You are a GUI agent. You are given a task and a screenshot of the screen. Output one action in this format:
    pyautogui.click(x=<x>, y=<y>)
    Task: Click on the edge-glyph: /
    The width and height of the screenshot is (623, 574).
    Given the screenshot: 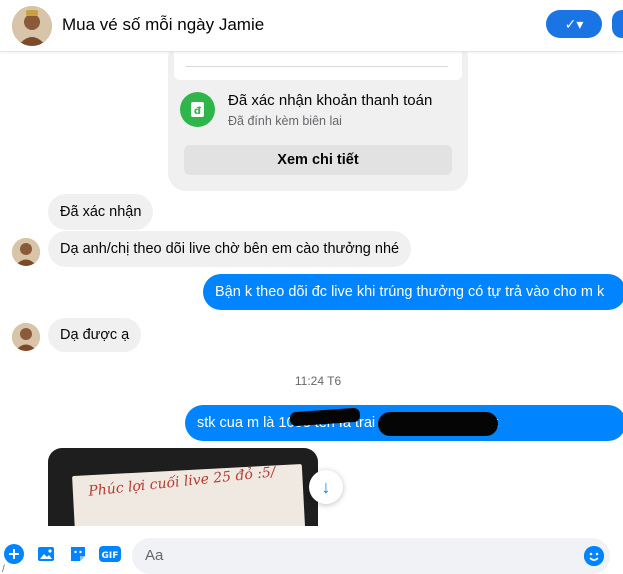 What is the action you would take?
    pyautogui.click(x=3, y=569)
    